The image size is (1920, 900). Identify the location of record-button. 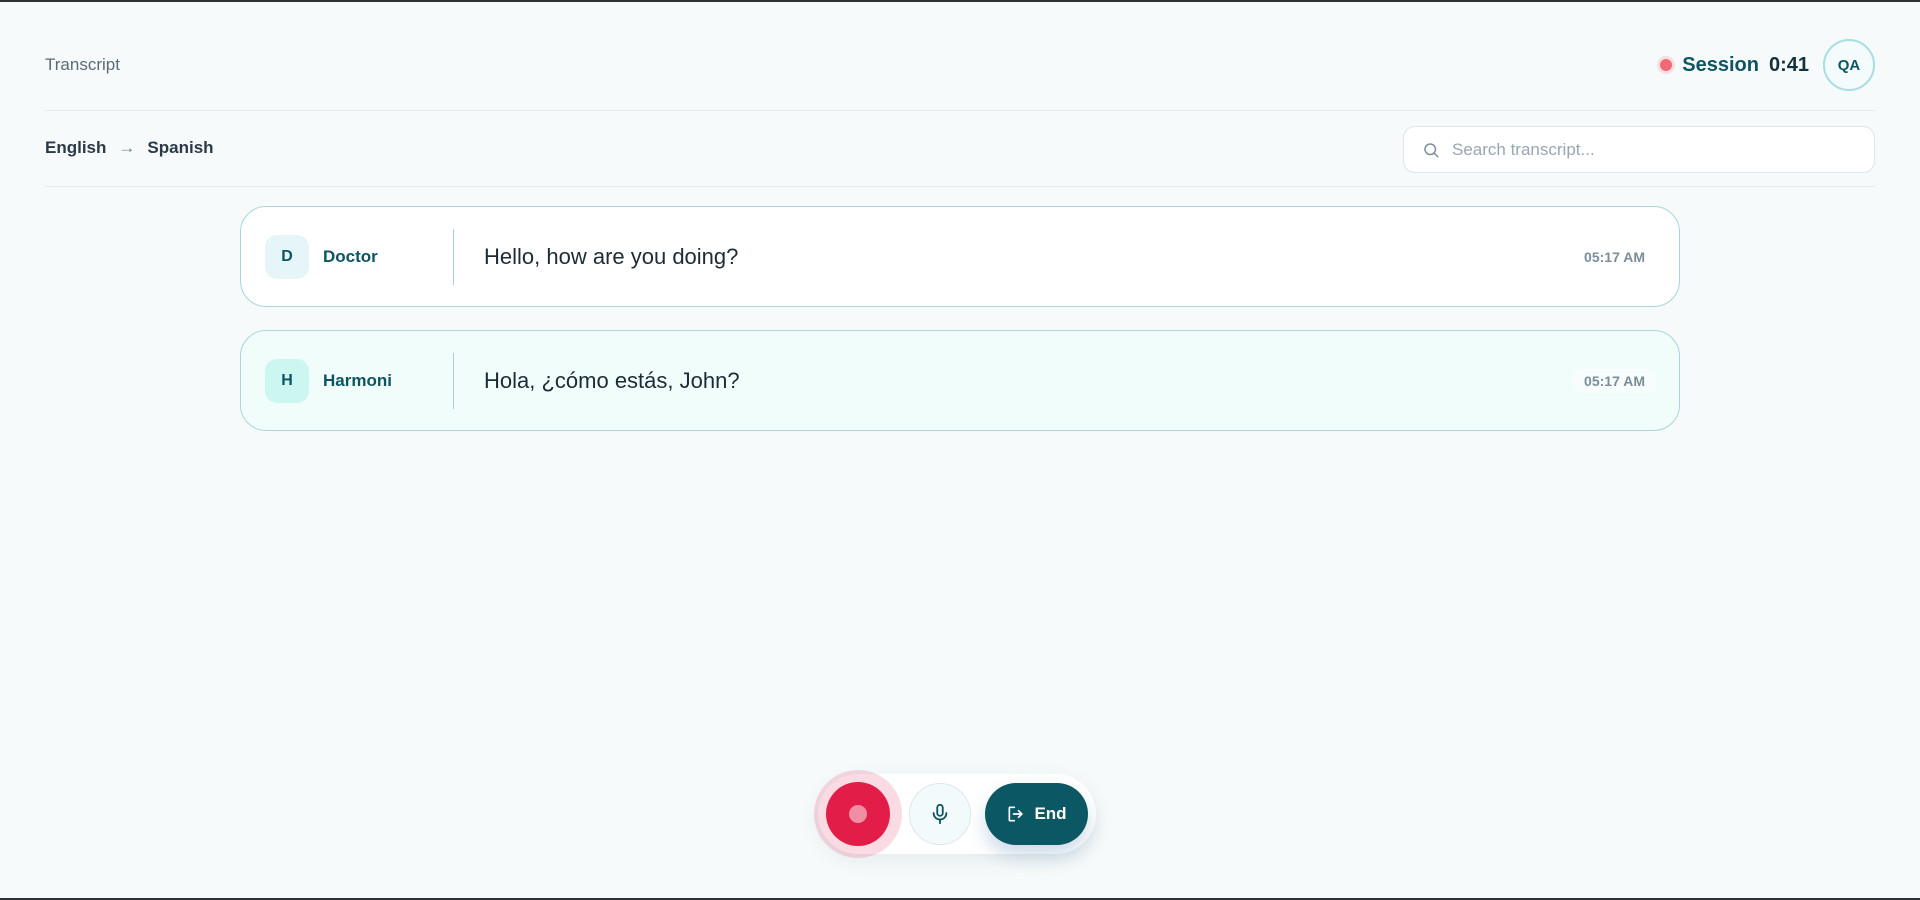
(858, 814).